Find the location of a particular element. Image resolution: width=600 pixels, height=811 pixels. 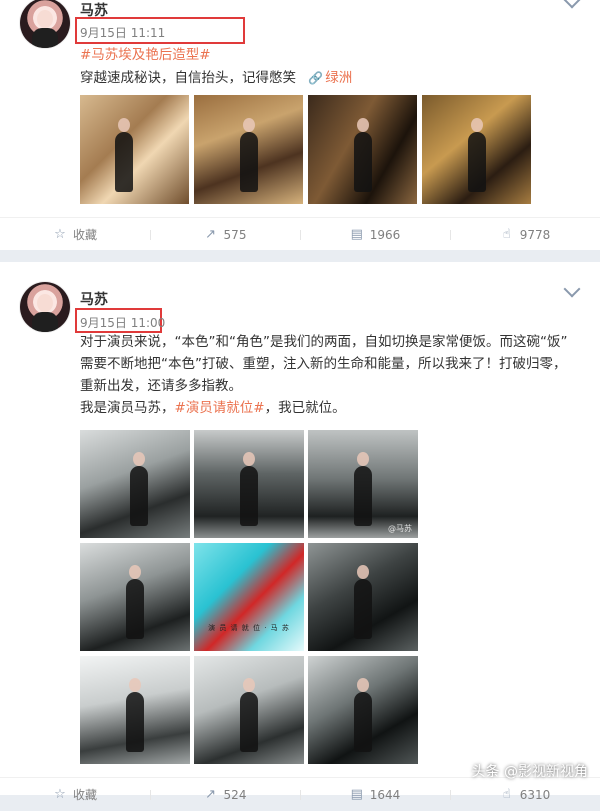

post-time: 9月15日 11:00 is located at coordinates (122, 322).